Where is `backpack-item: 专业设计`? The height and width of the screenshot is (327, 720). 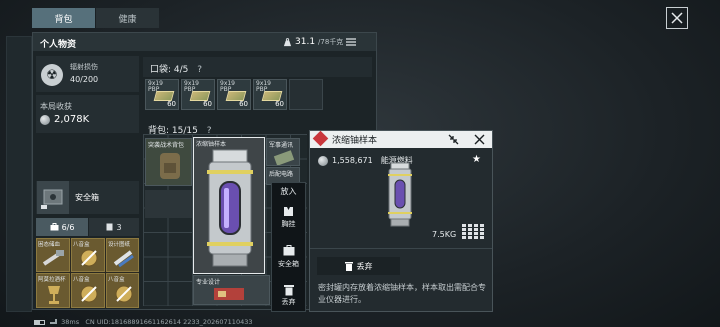 backpack-item: 专业设计 is located at coordinates (231, 290).